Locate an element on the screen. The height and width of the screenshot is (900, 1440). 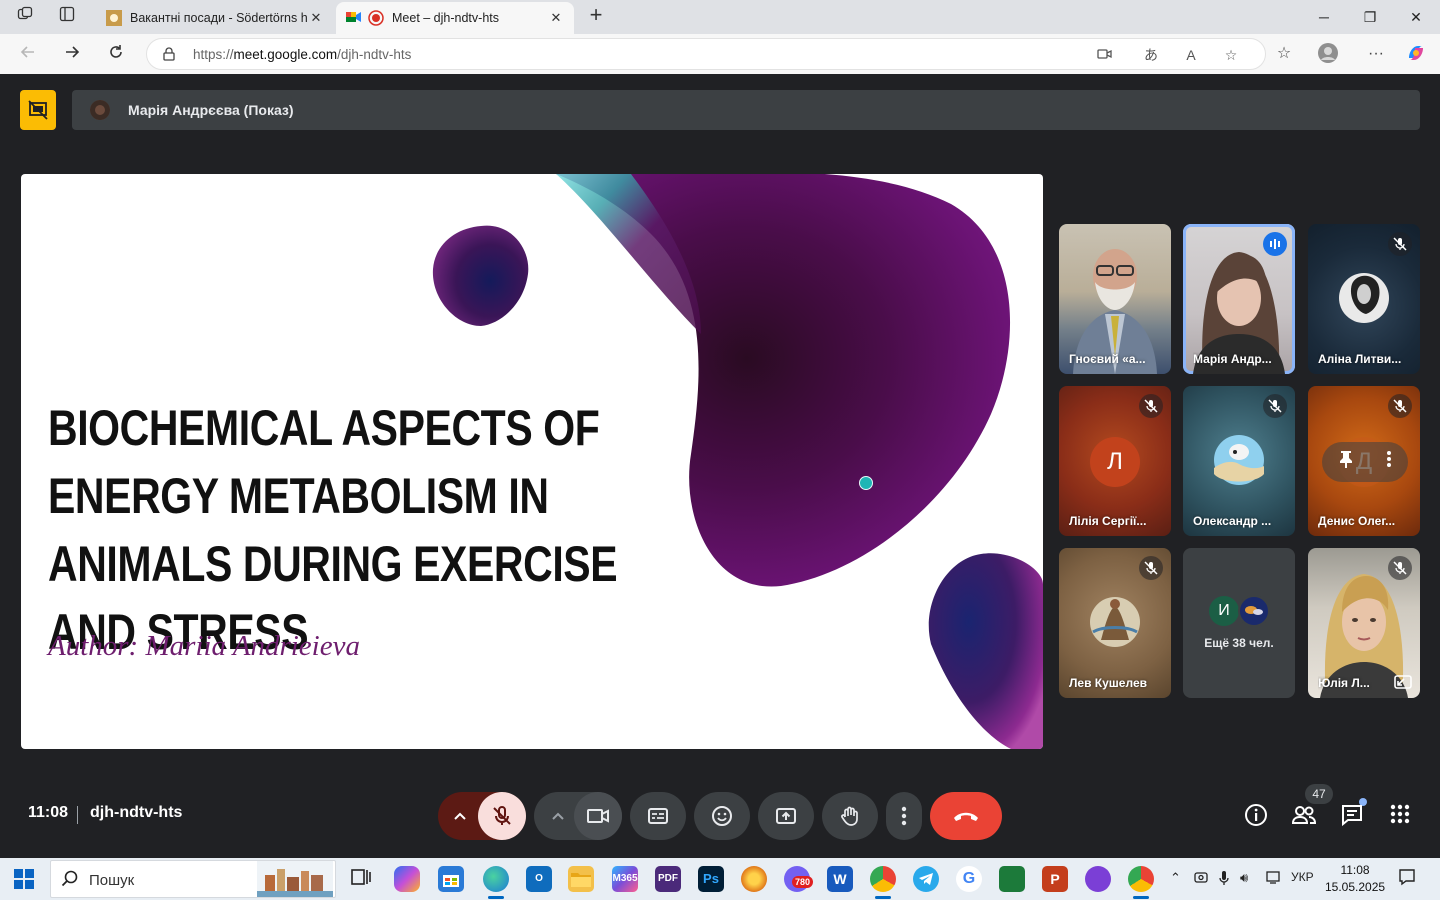
chrome-profile-icon is located at coordinates (1141, 879).